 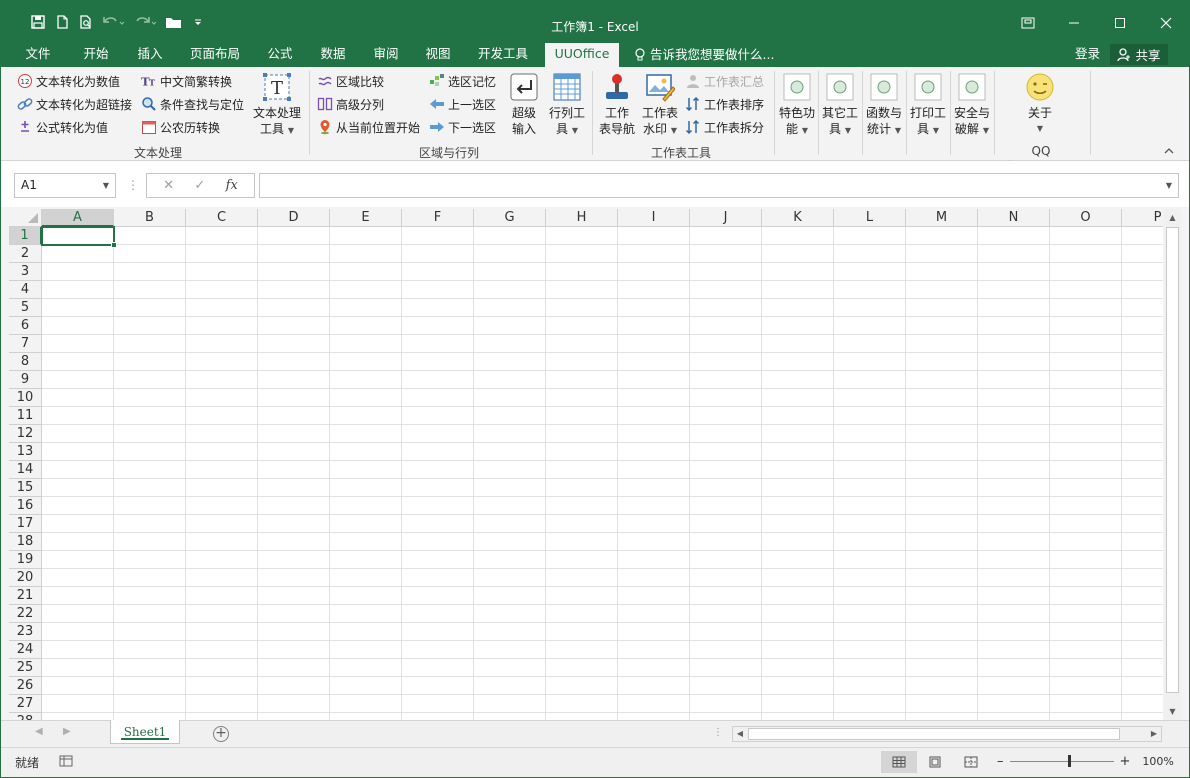 I want to click on vertical-scrollbar: ▲ ▼, so click(x=1172, y=464).